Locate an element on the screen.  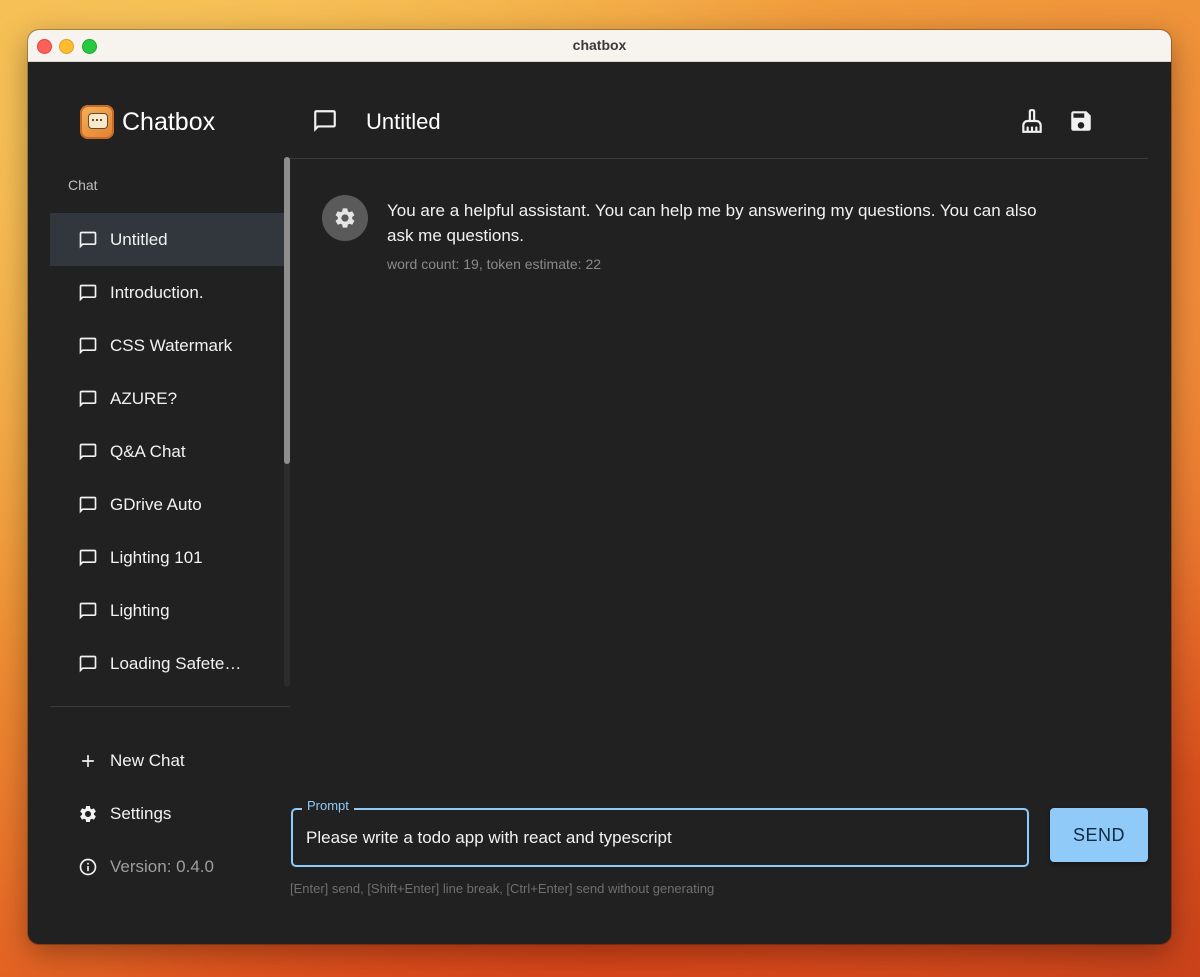
settings-label: Settings is located at coordinates (141, 813).